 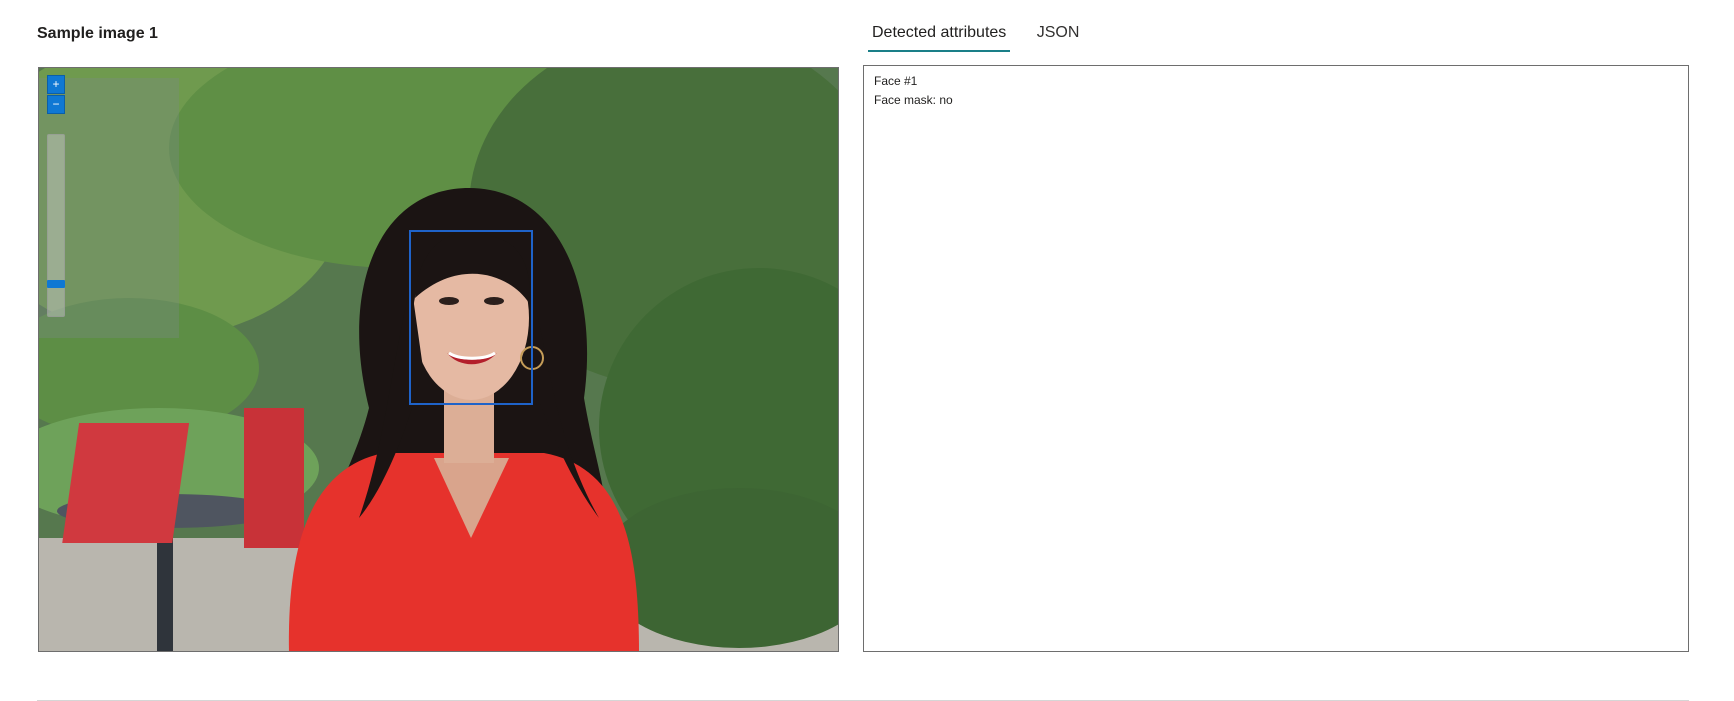 I want to click on face-mask-attribute: Face mask: no, so click(x=913, y=100).